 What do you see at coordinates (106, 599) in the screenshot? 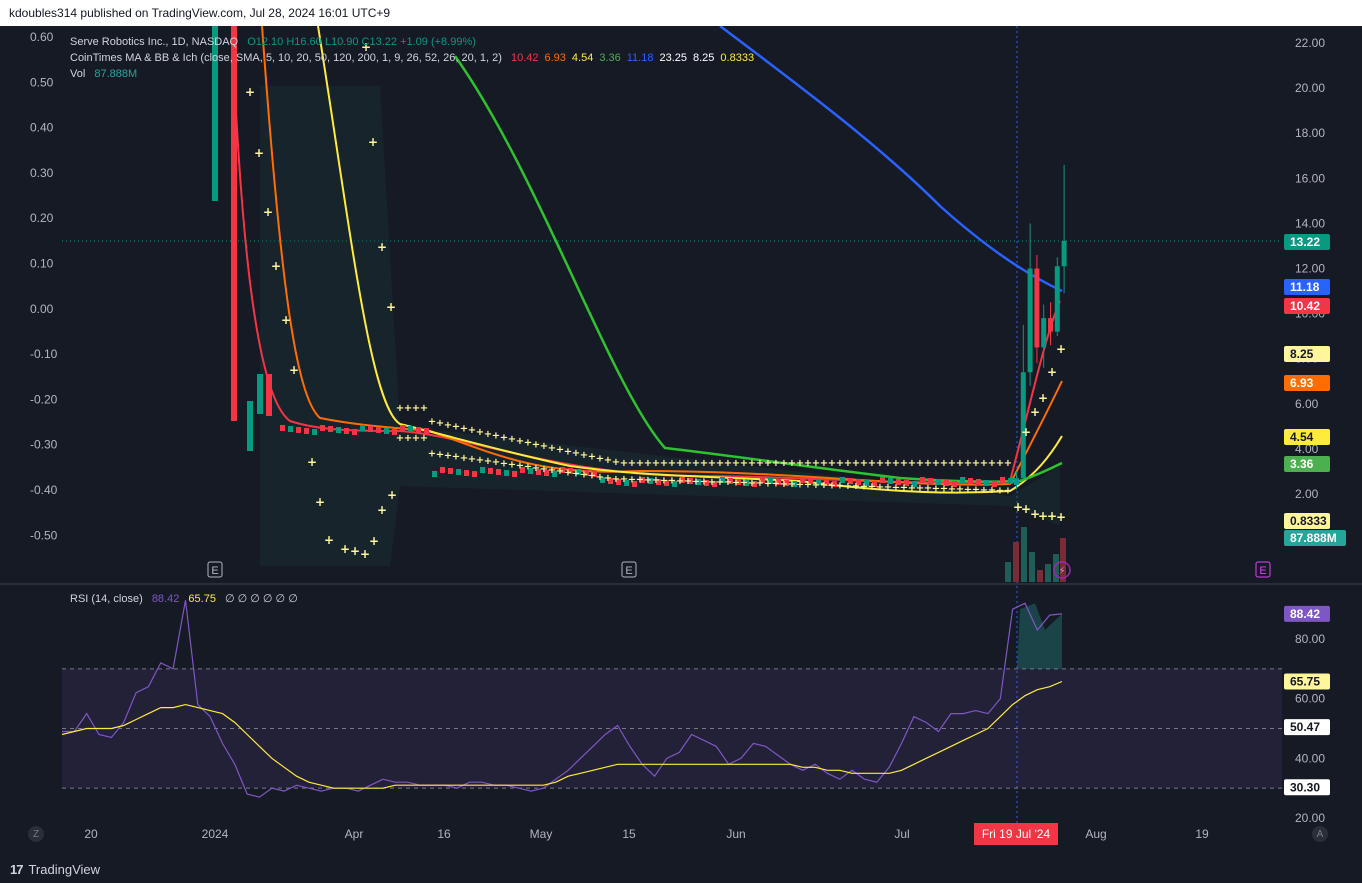
I see `legend-rsi-label: RSI (14, close)` at bounding box center [106, 599].